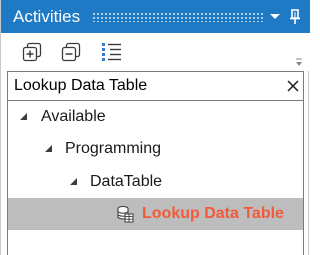  I want to click on panel-toolbar, so click(155, 52).